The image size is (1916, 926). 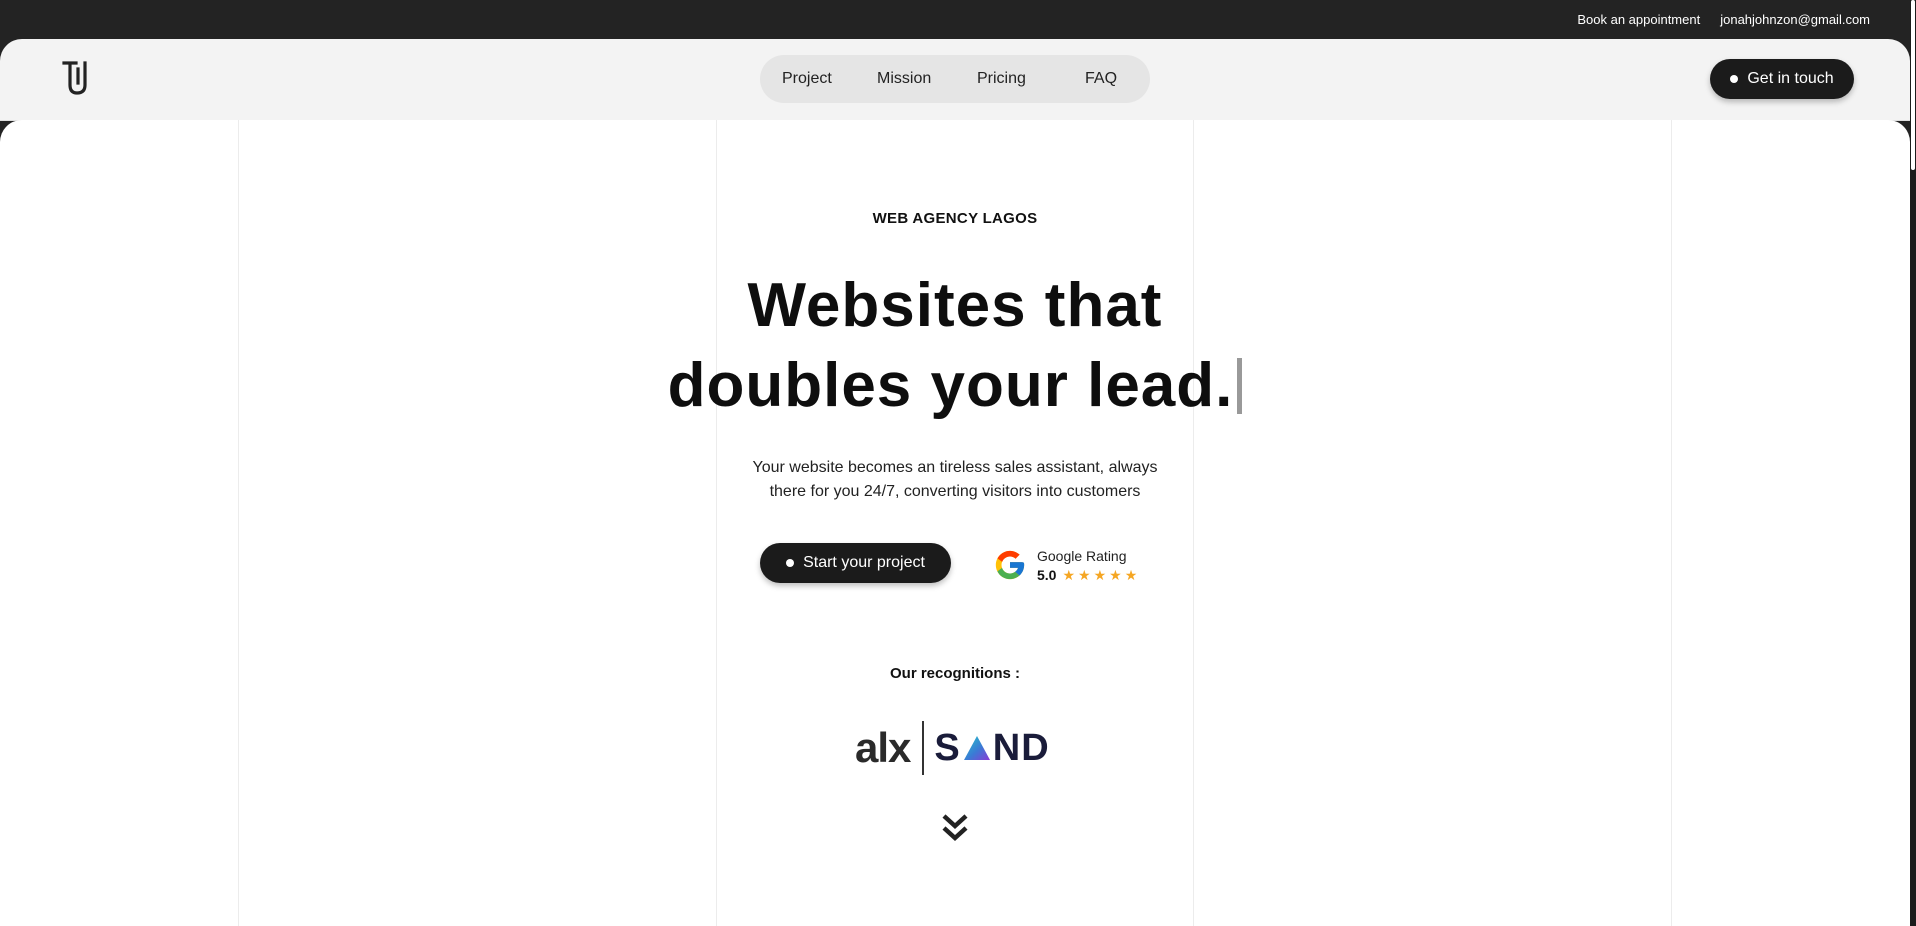 I want to click on email-link: jonahjohnzon@gmail.com, so click(x=1795, y=19).